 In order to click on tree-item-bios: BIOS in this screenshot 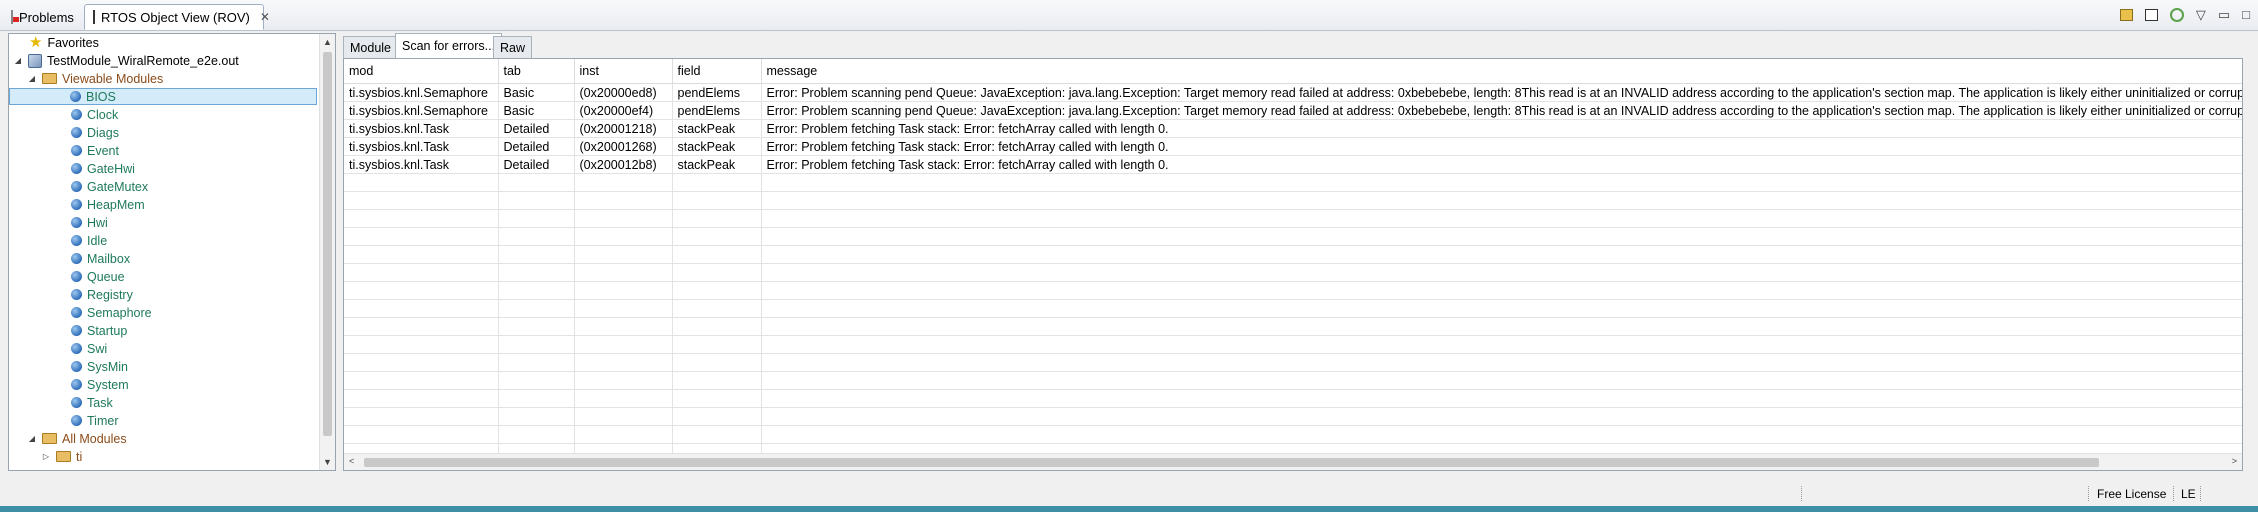, I will do `click(163, 96)`.